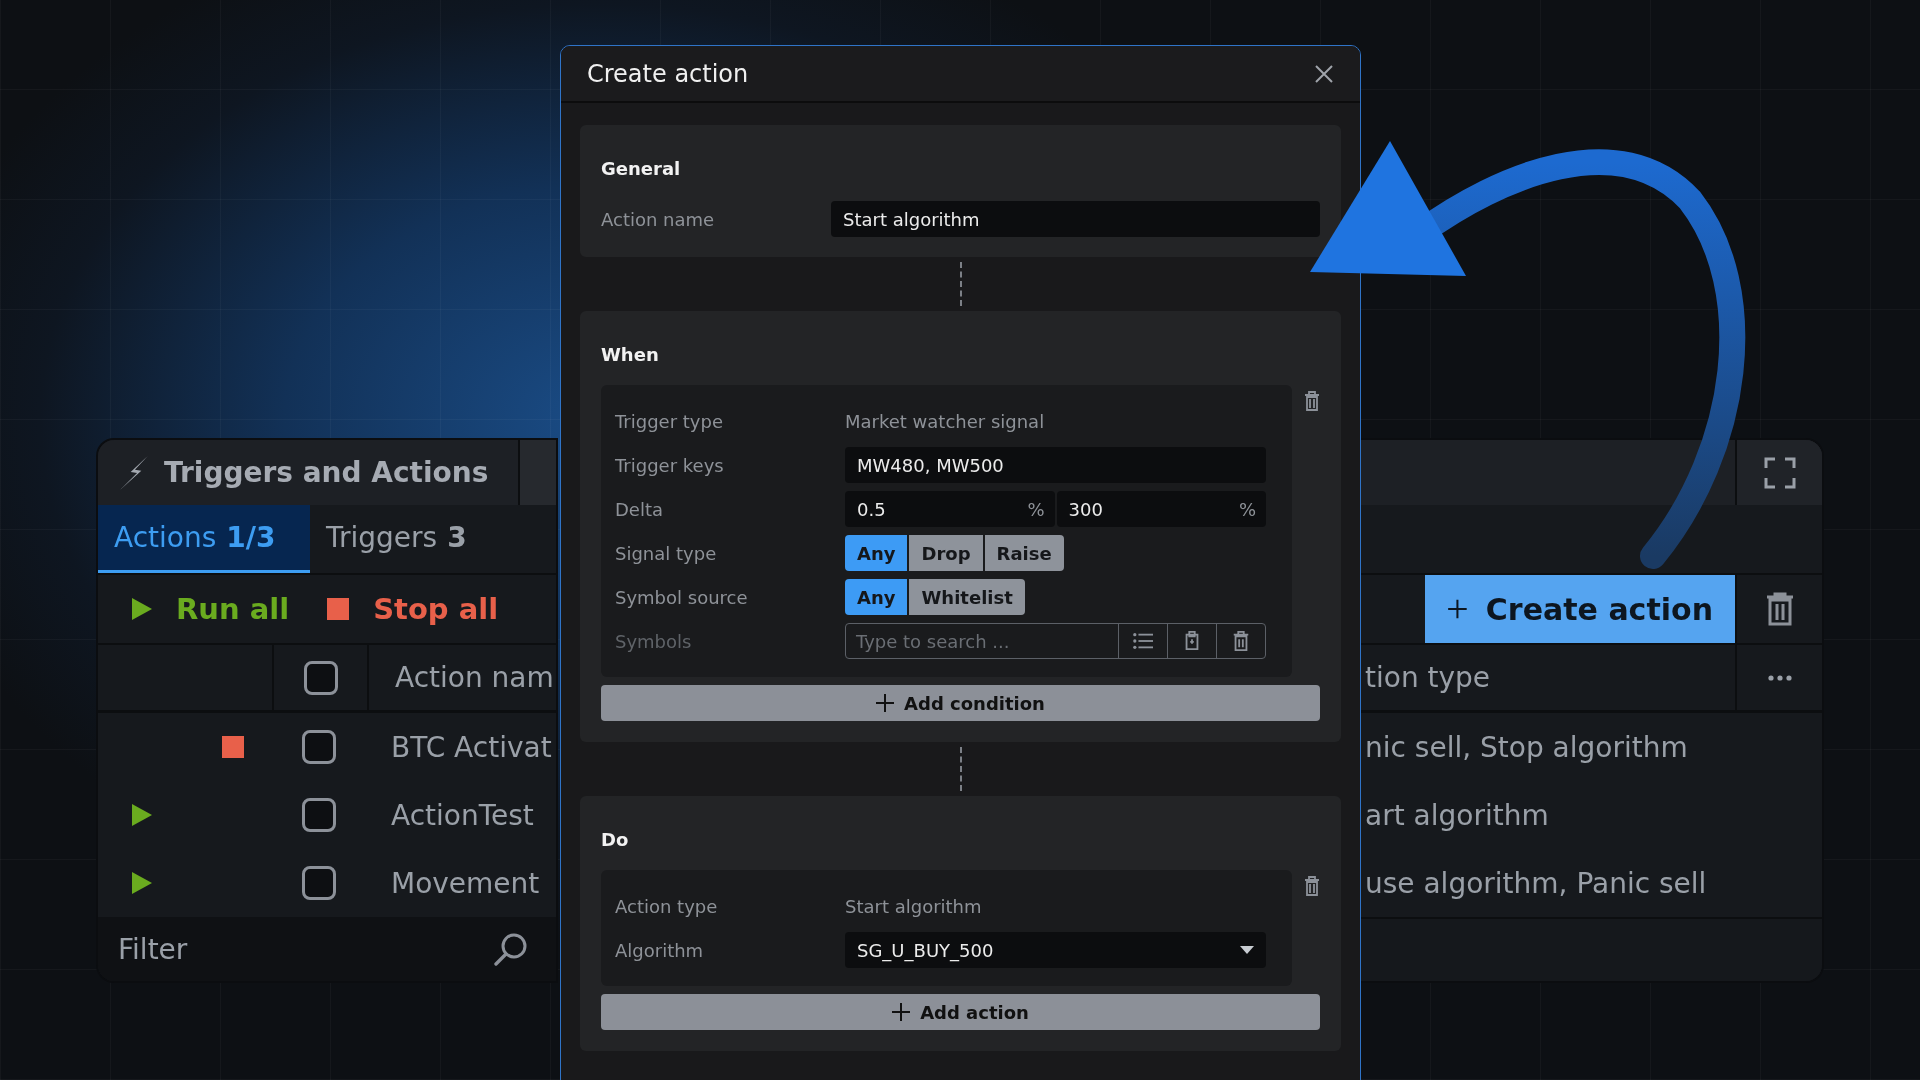  Describe the element at coordinates (1055, 950) in the screenshot. I see `algorithm-dropdown: SG_U_BUY_500` at that location.